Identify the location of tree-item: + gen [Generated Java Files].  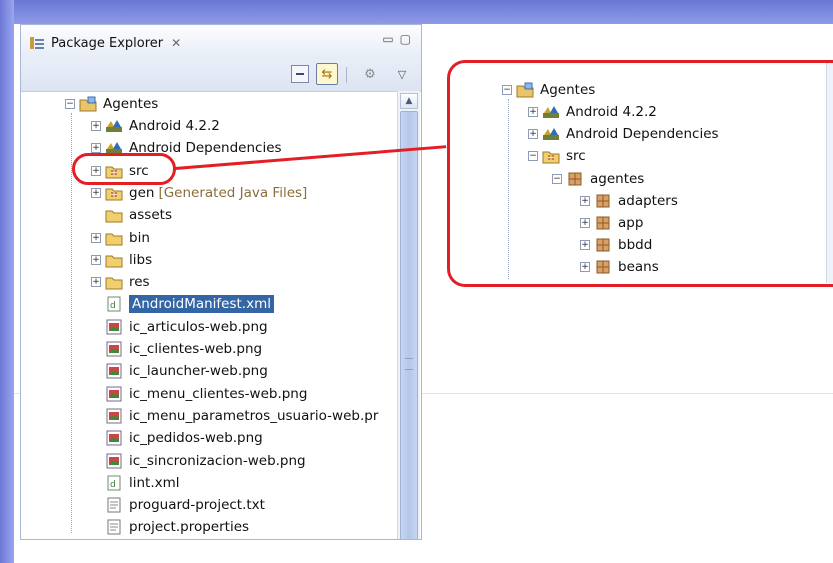
(199, 193).